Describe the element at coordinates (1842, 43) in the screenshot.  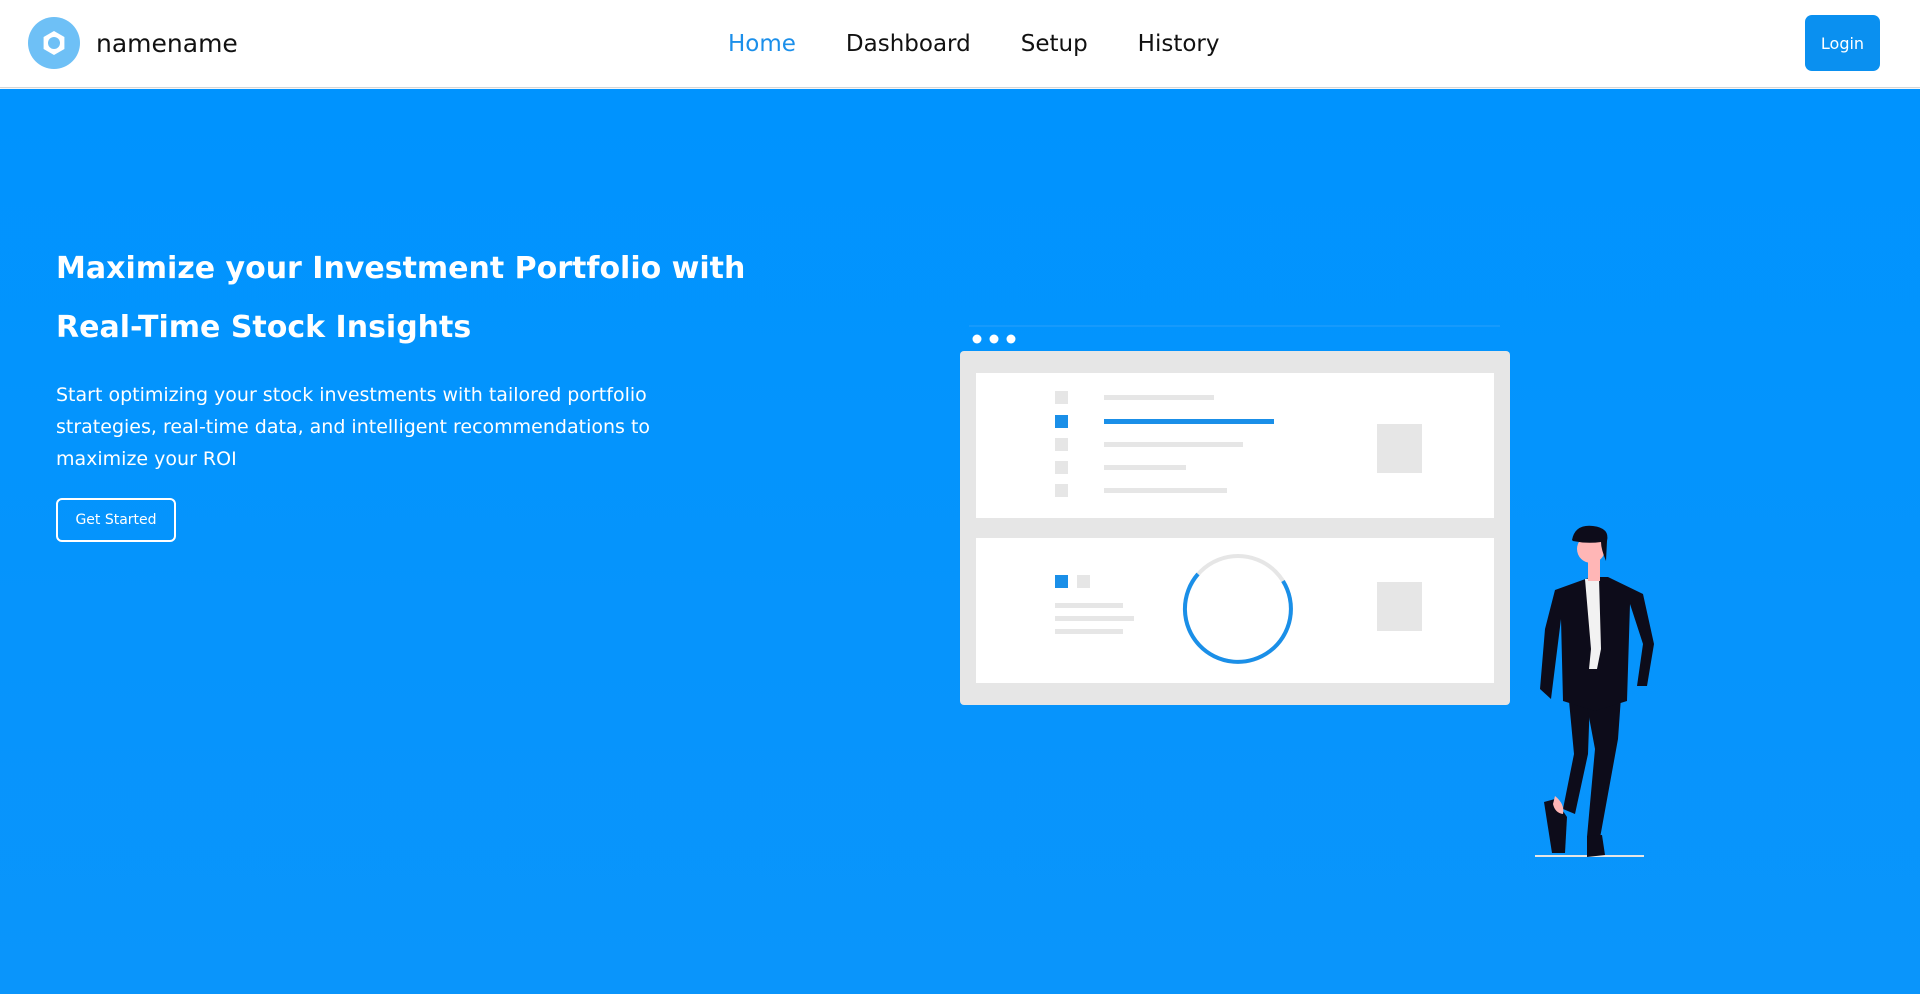
I see `login-button: Login` at that location.